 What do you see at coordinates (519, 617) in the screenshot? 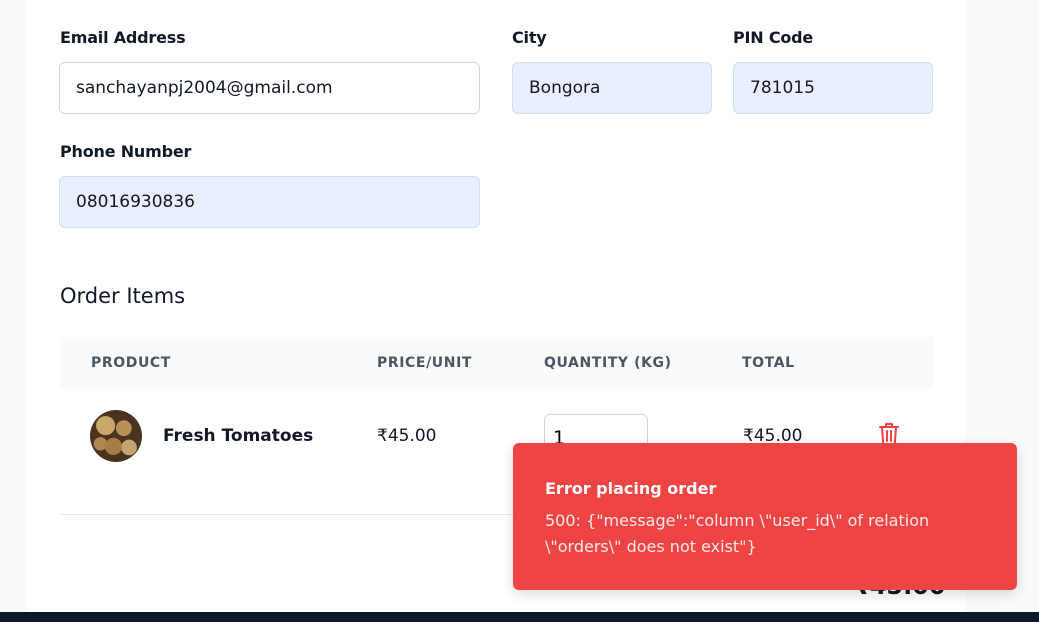
I see `footer-bar` at bounding box center [519, 617].